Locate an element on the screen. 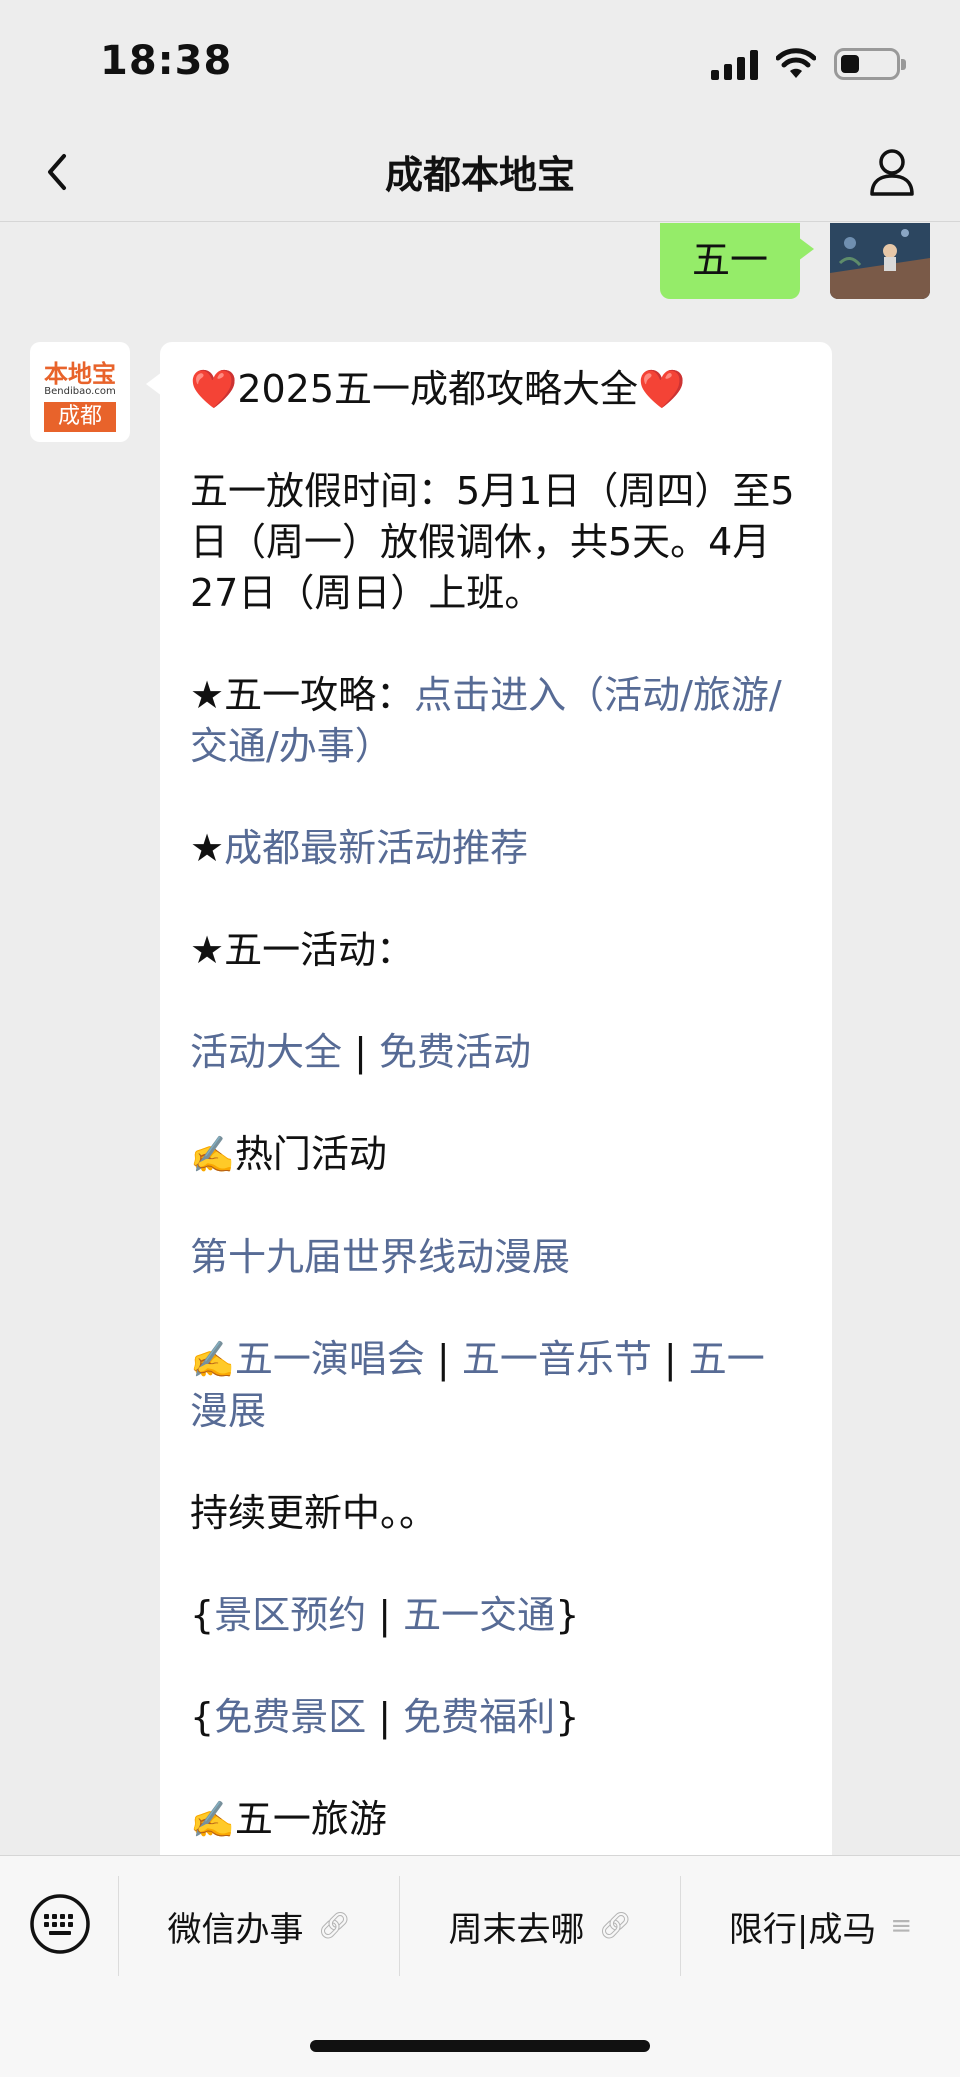  avatar-logo-bottom: 成都 is located at coordinates (80, 417).